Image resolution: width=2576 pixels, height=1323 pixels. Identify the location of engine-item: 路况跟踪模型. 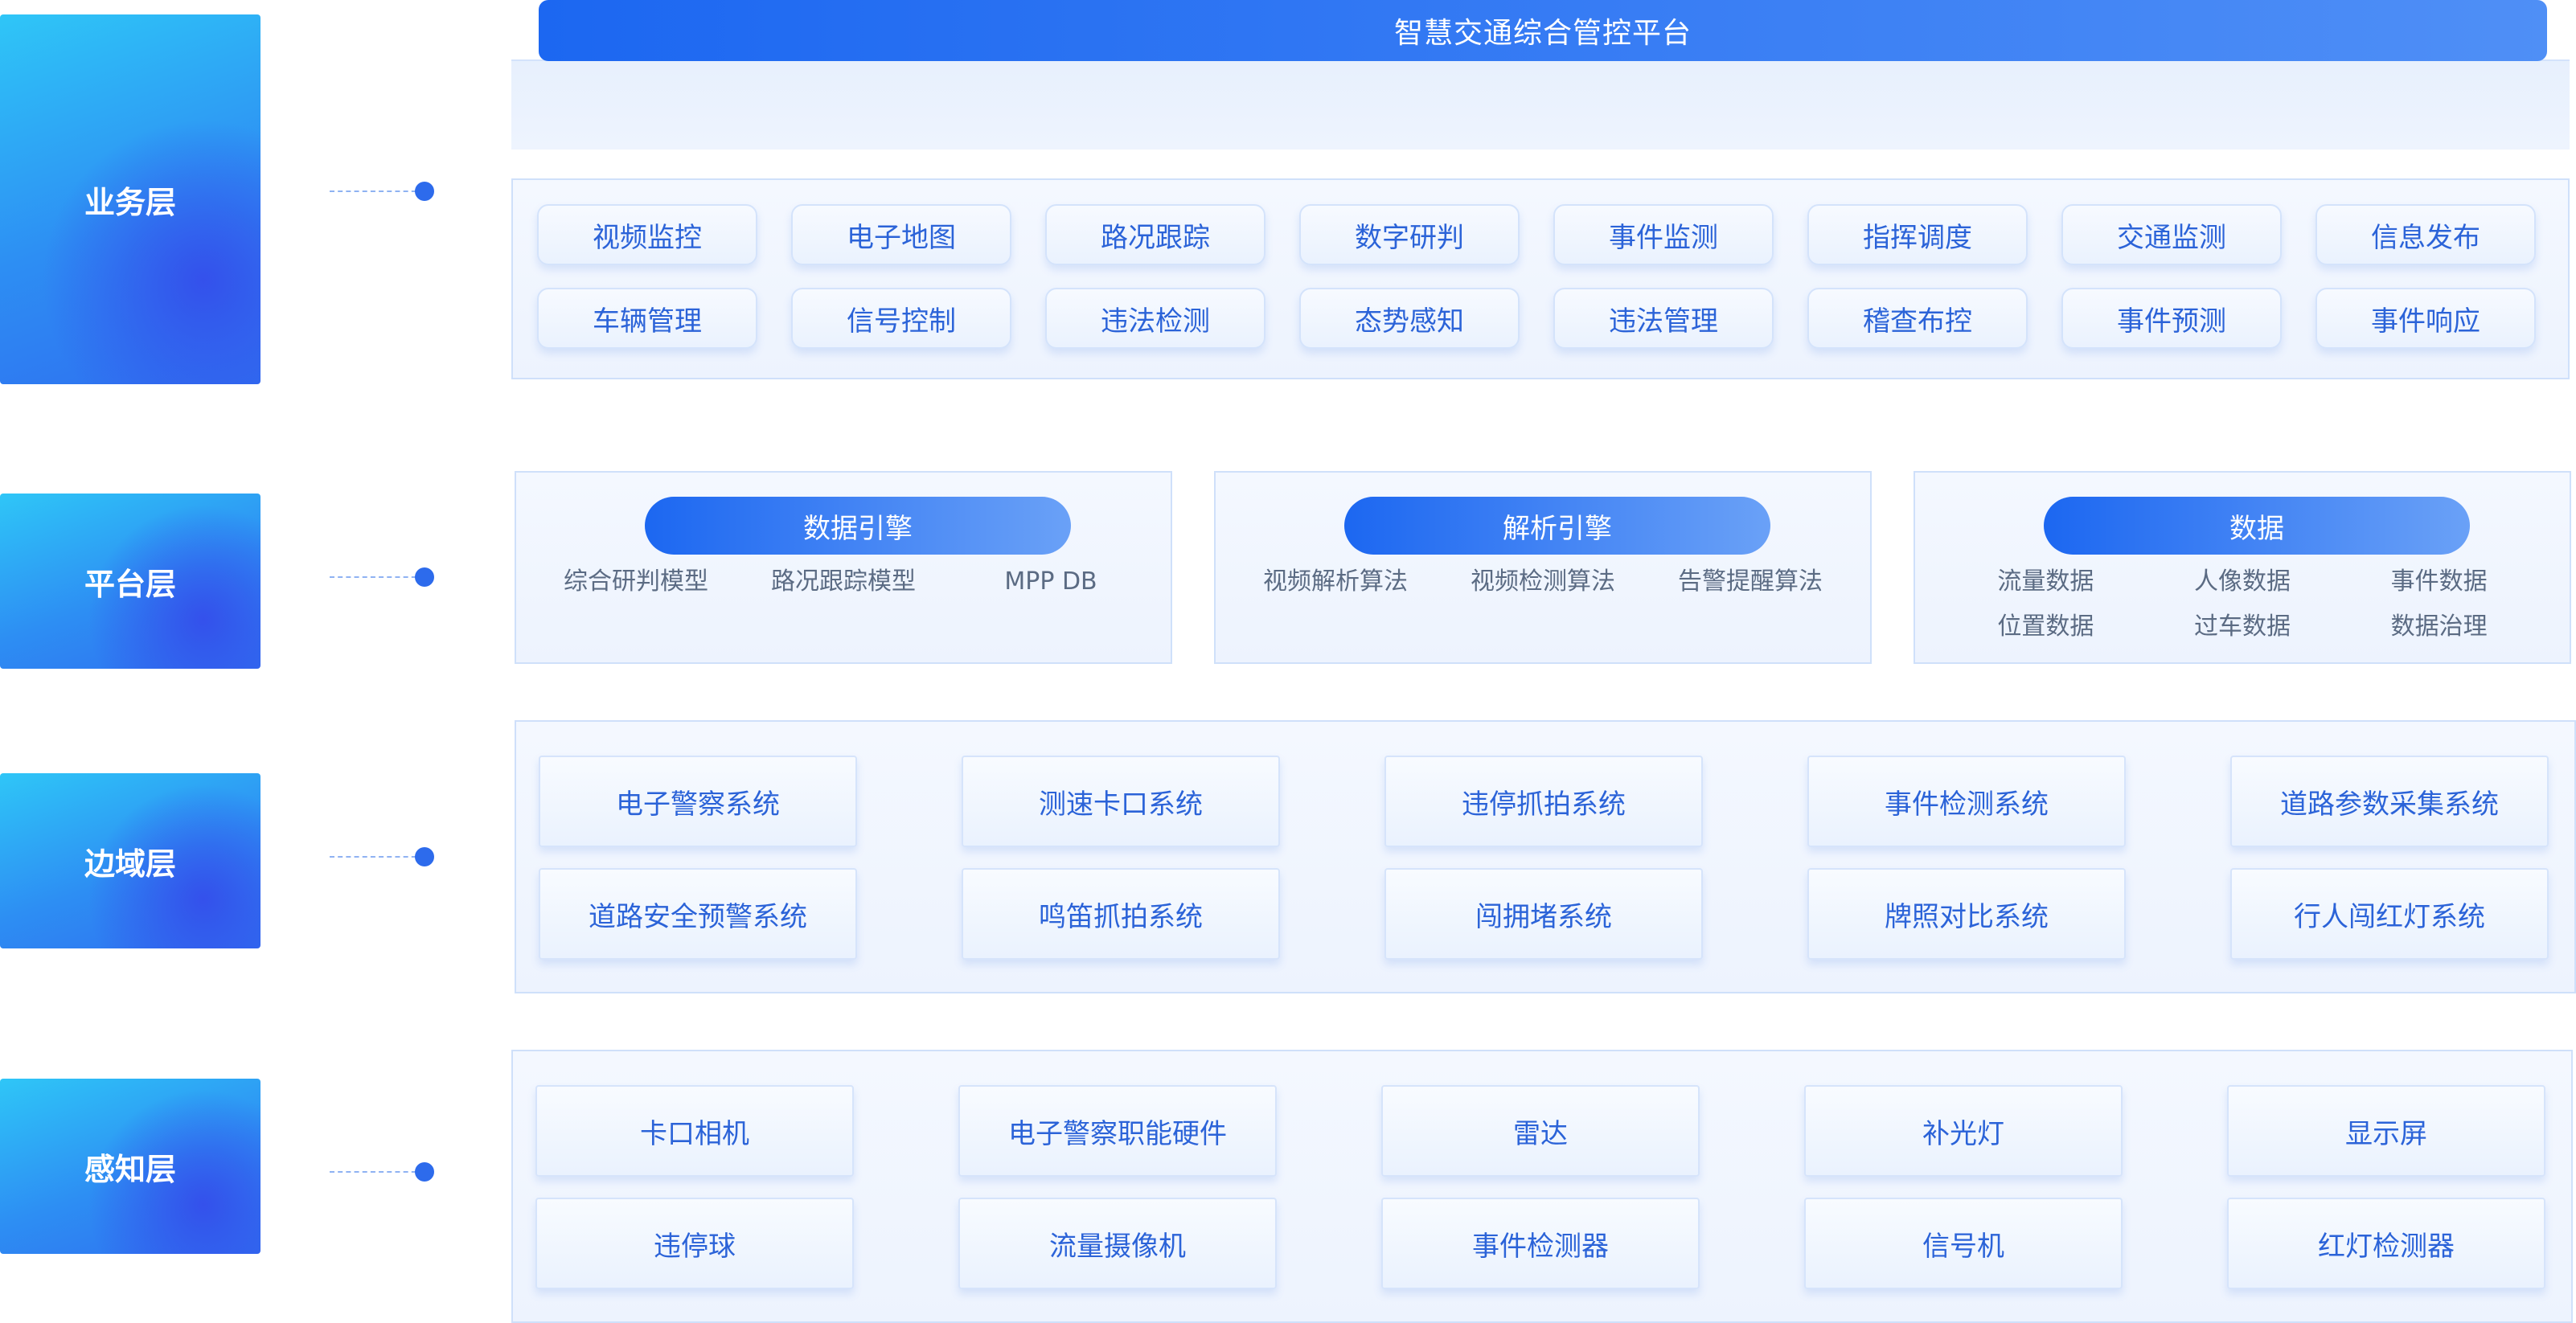
(843, 582).